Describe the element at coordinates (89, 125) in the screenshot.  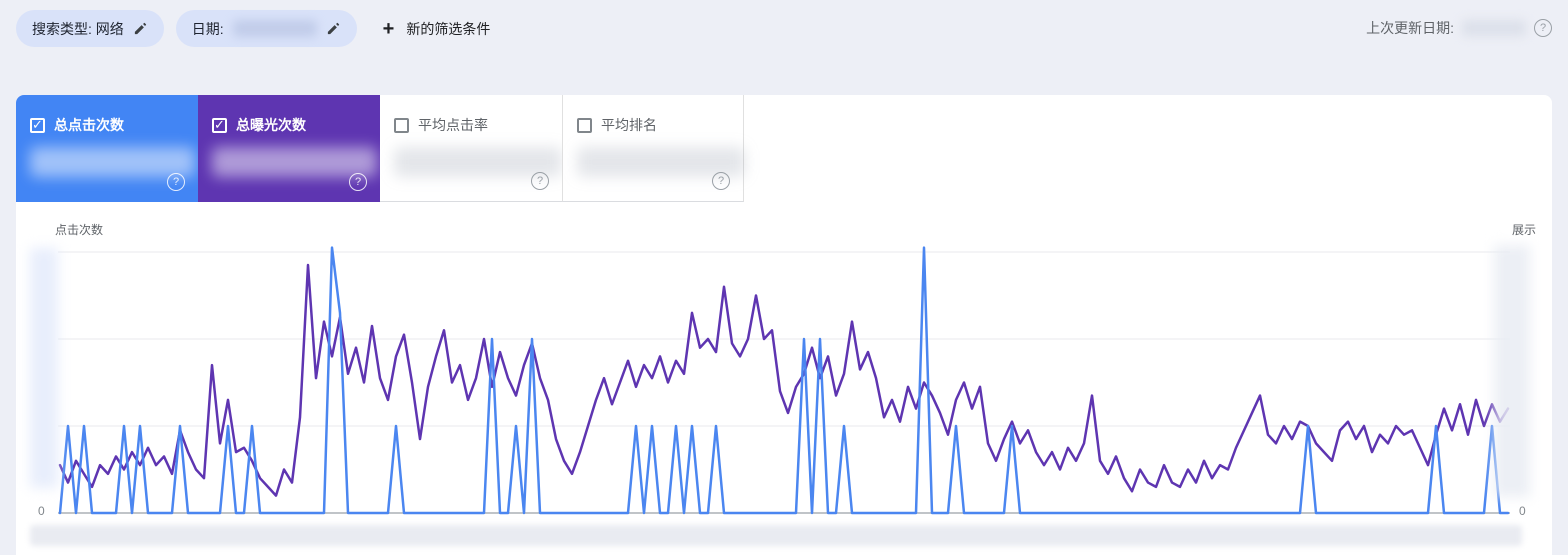
I see `metric-label: 总点击次数` at that location.